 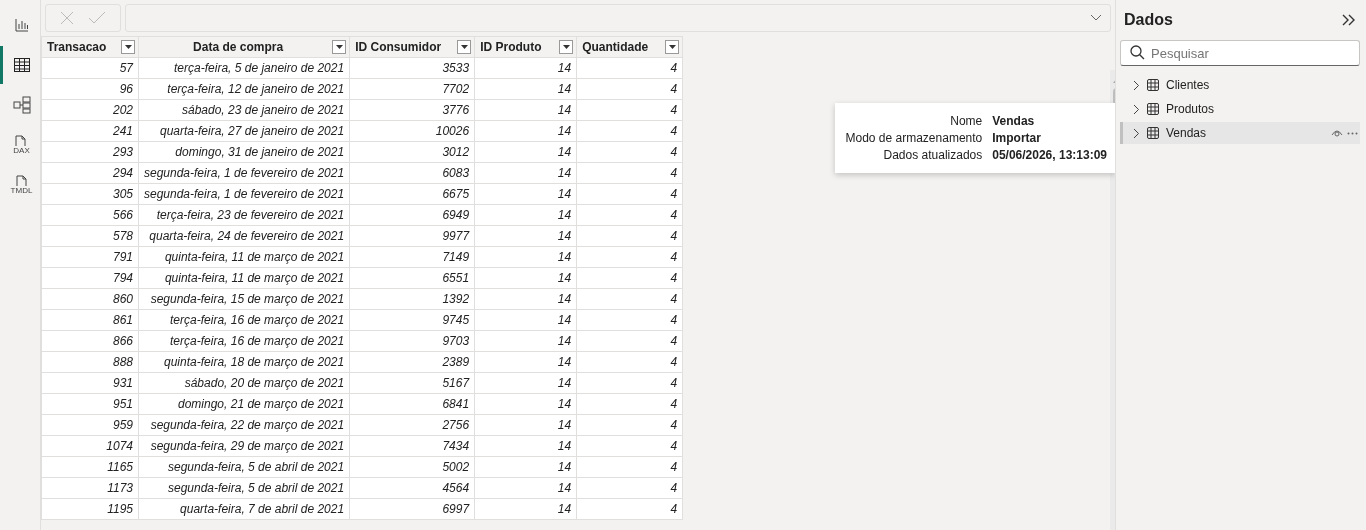 I want to click on tooltip-label: Modo de armazenamento, so click(x=914, y=138).